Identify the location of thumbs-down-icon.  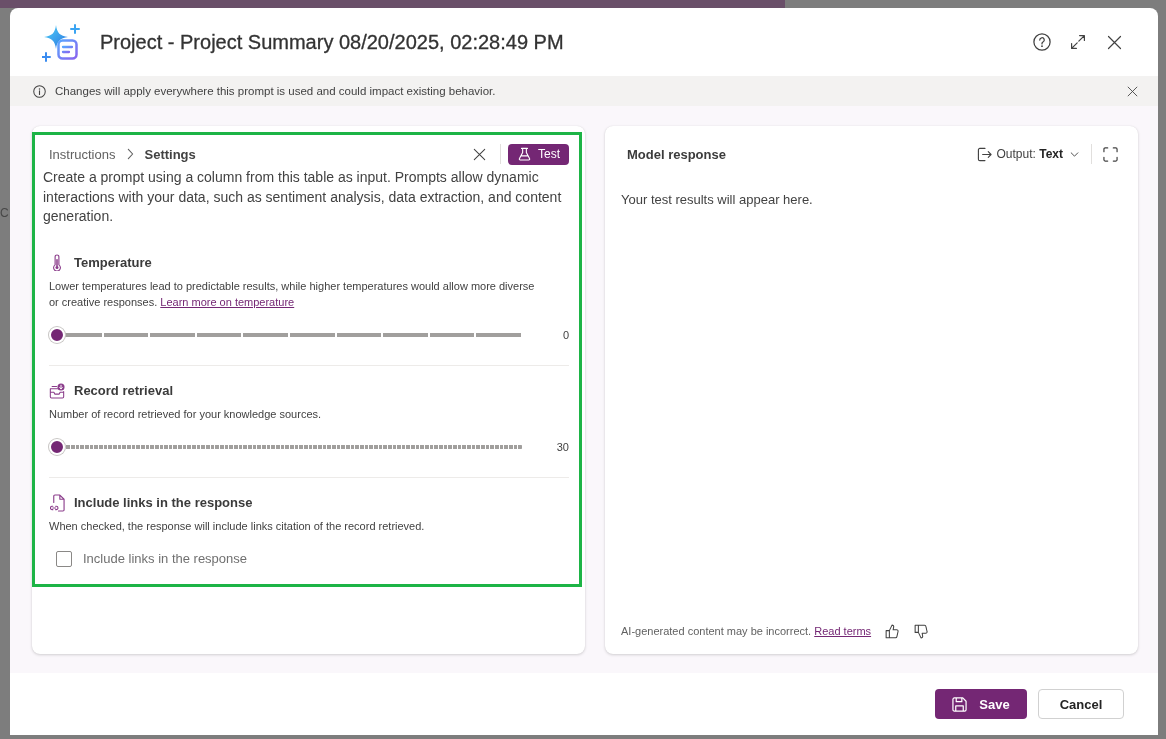
(921, 631).